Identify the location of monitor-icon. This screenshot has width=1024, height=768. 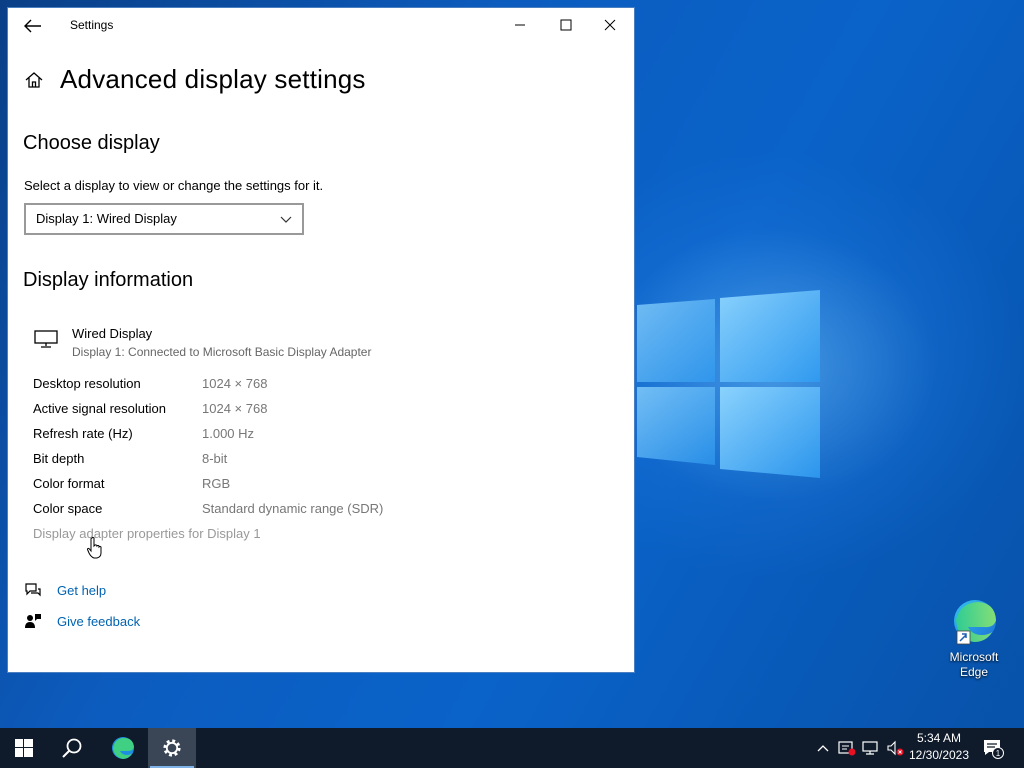
(46, 339).